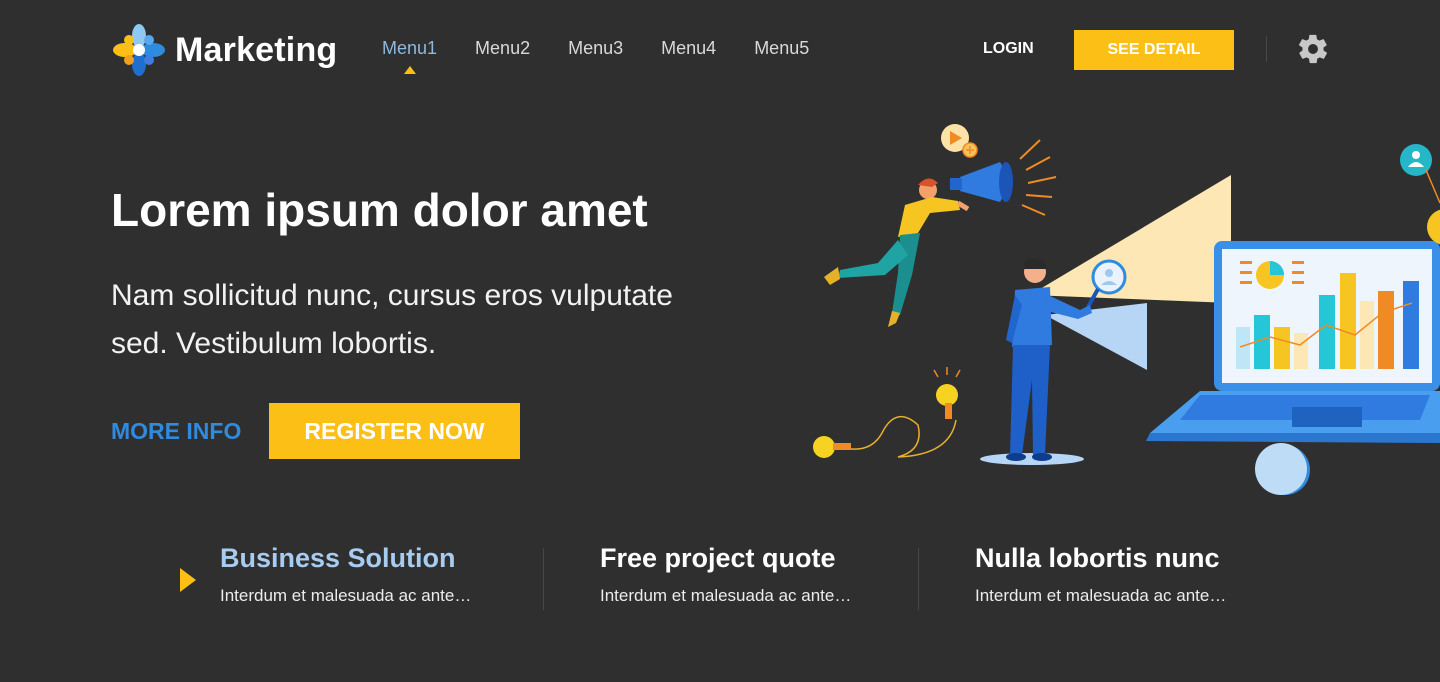  I want to click on menu-item-2: Menu2, so click(502, 48).